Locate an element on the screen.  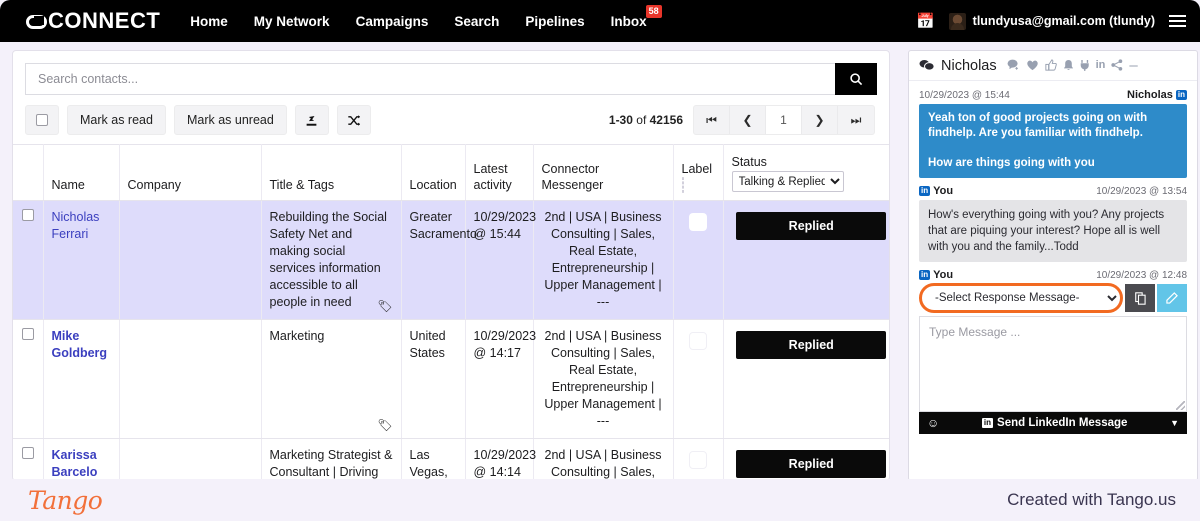
inbox-unread-badge: 58 is located at coordinates (653, 11).